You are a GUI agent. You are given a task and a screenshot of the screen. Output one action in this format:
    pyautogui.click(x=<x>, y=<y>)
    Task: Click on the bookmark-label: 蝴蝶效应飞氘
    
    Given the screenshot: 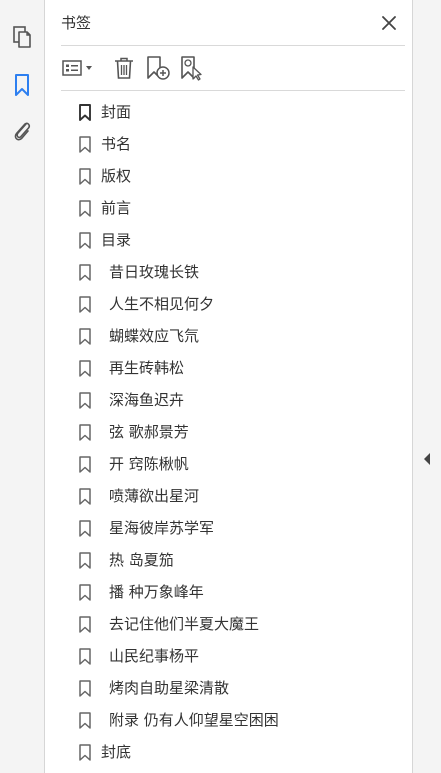 What is the action you would take?
    pyautogui.click(x=154, y=336)
    